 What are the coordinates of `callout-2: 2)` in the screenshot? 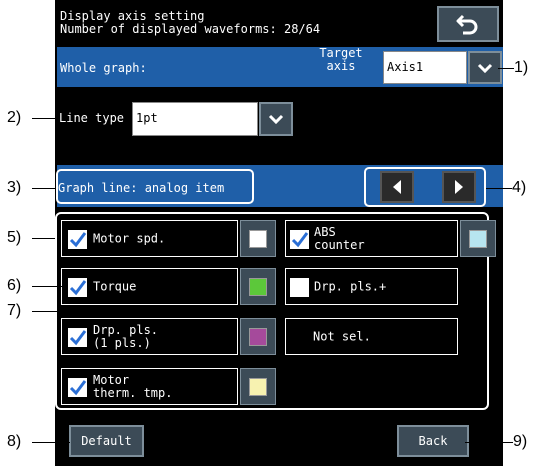 It's located at (14, 117).